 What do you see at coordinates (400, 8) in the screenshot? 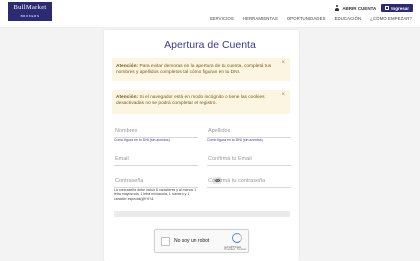
I see `login-label: Ingresar` at bounding box center [400, 8].